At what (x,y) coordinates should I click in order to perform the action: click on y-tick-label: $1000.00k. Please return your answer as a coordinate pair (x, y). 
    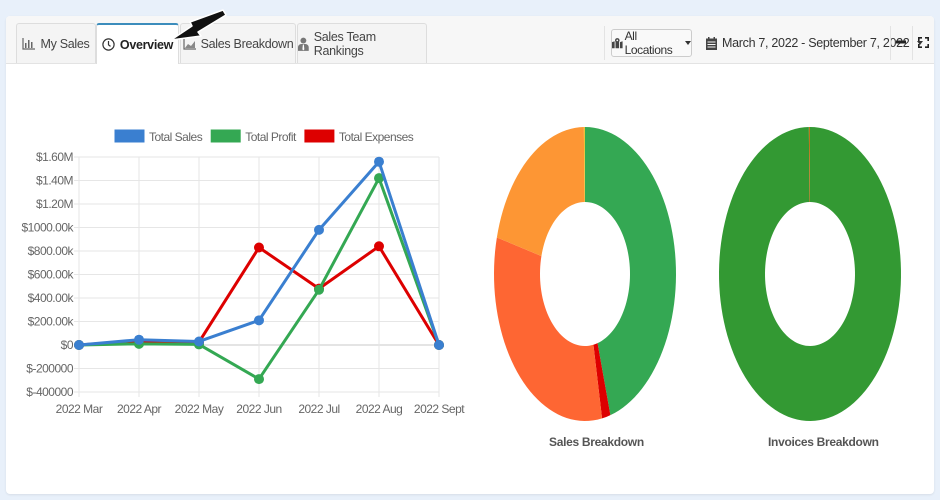
    Looking at the image, I should click on (47, 228).